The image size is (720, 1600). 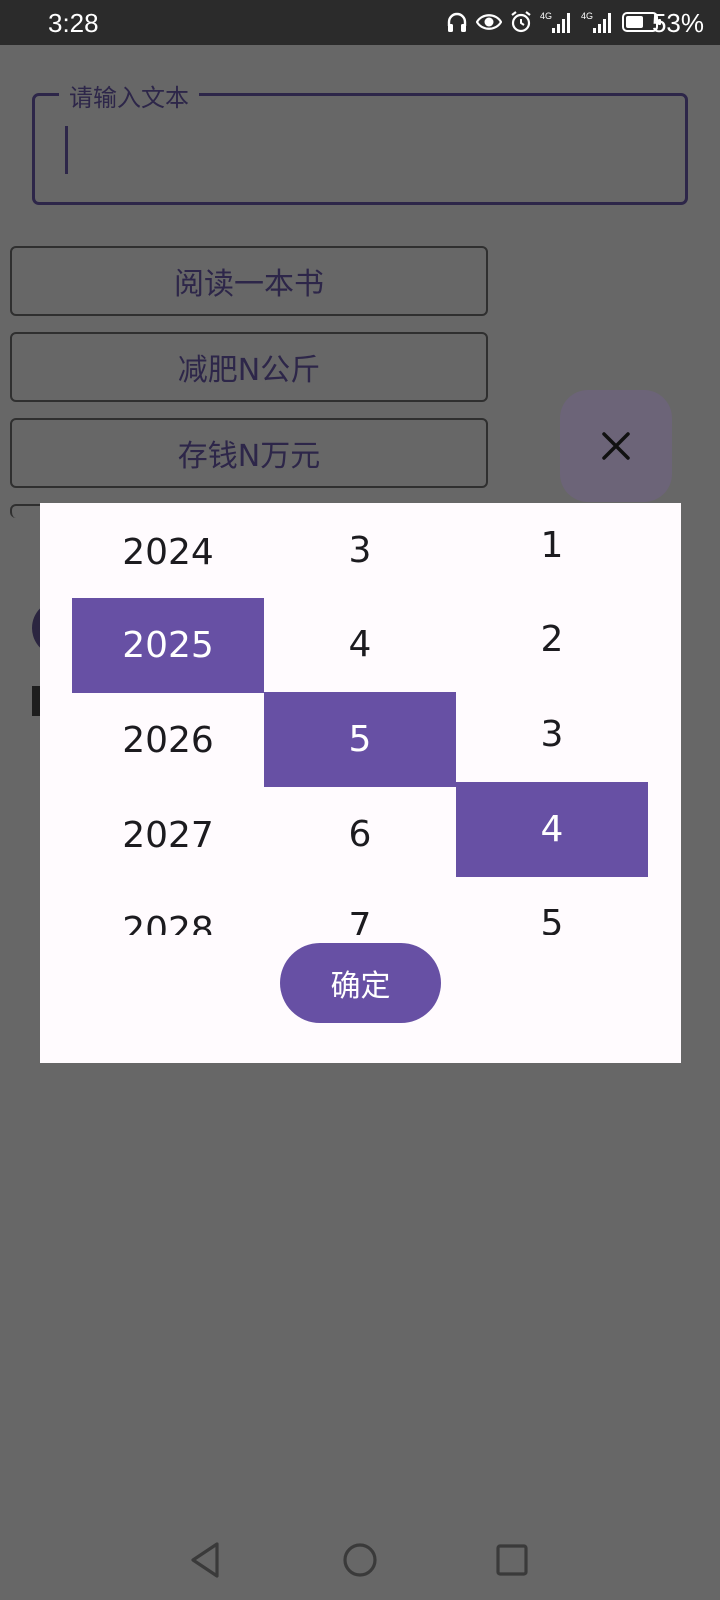 I want to click on day-option: 2, so click(x=552, y=639).